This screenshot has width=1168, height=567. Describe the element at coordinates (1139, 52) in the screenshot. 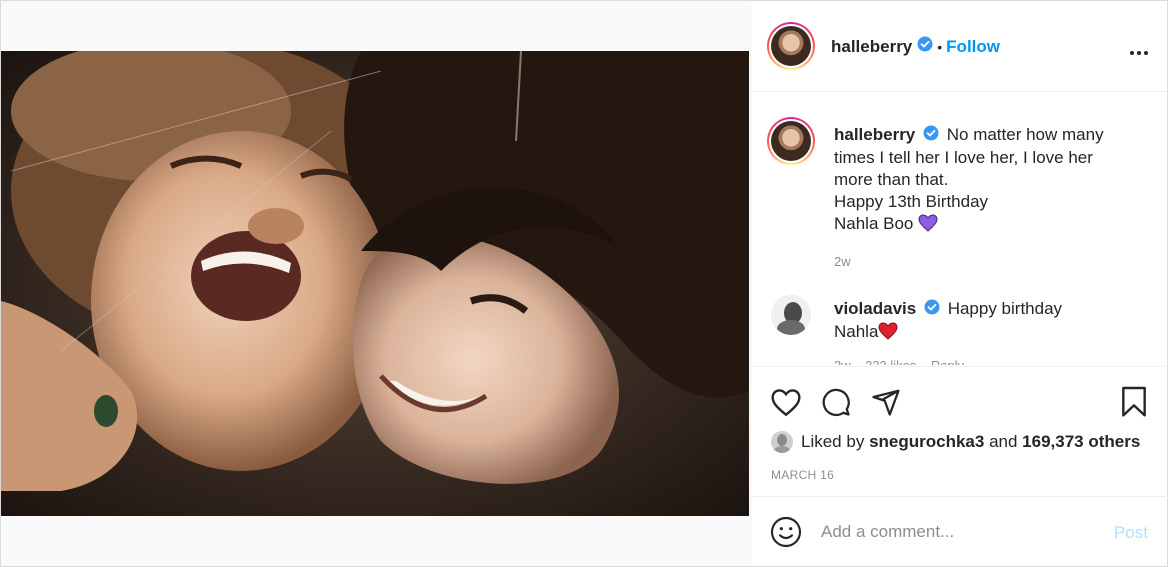

I see `more-options-icon` at that location.